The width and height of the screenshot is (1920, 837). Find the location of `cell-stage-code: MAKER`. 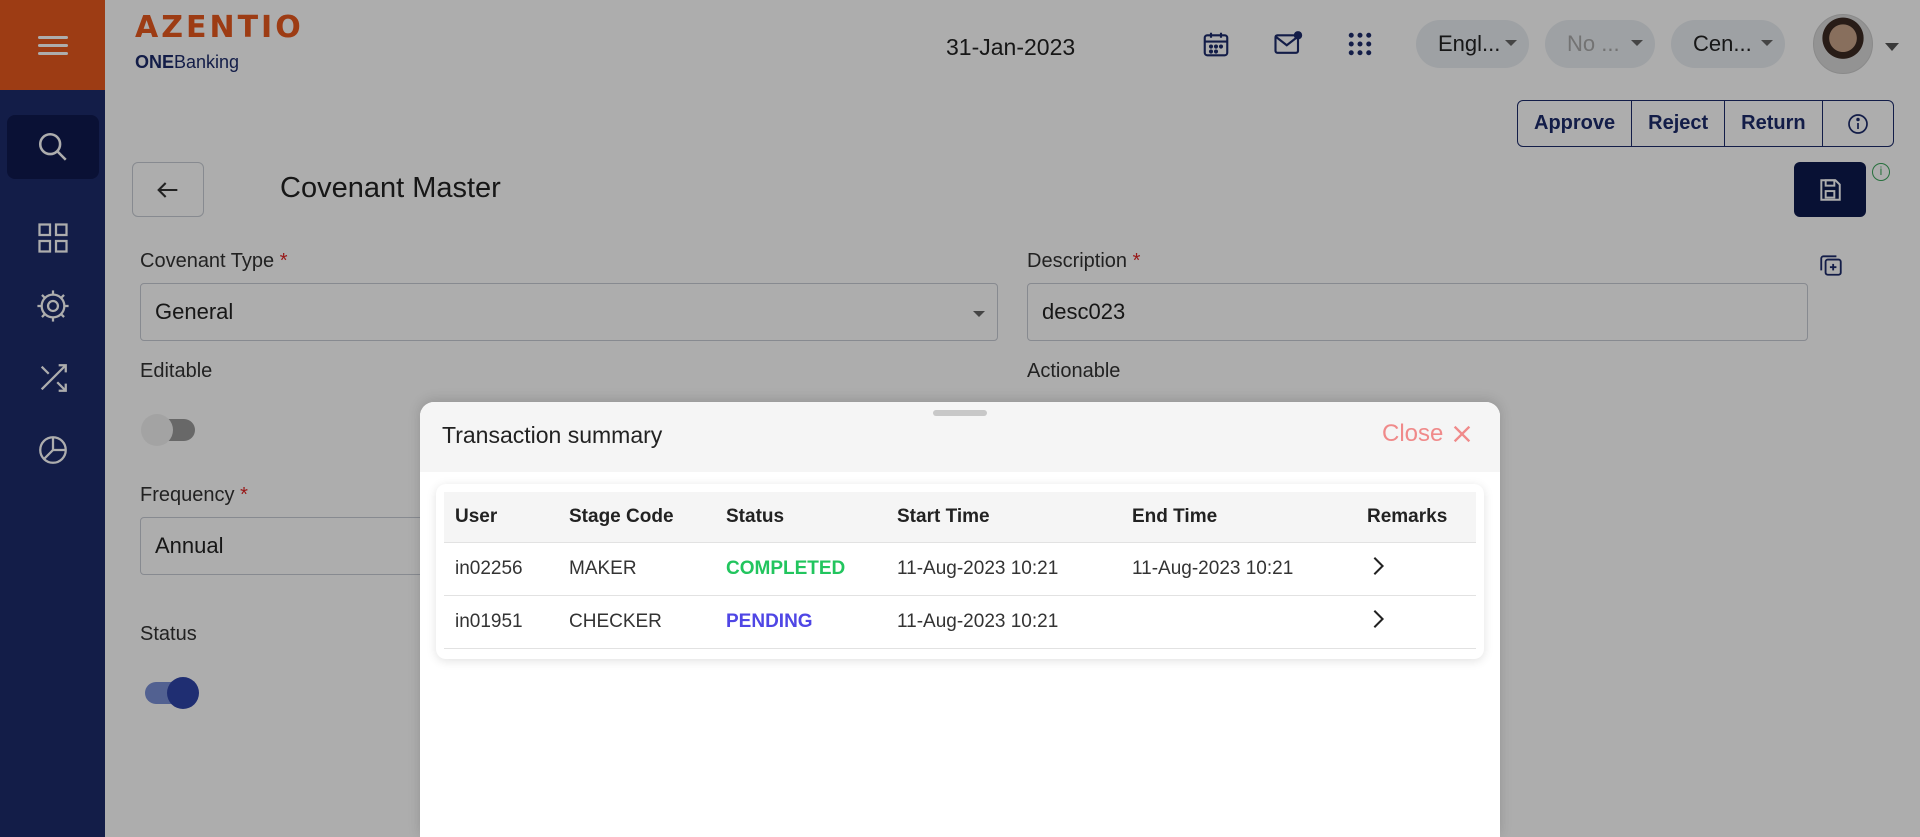

cell-stage-code: MAKER is located at coordinates (636, 569).